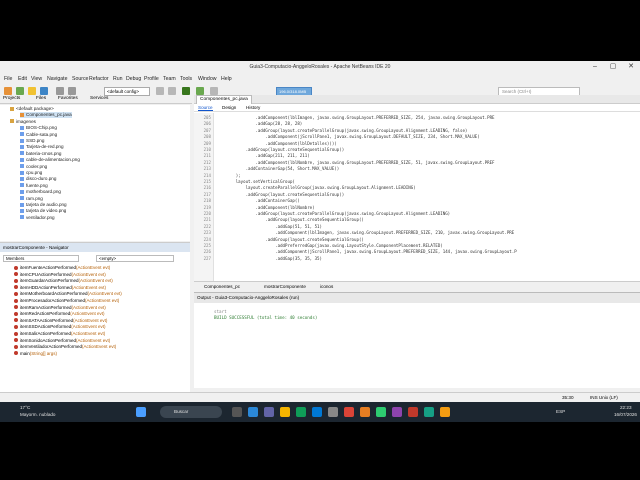 This screenshot has height=480, width=640. Describe the element at coordinates (349, 412) in the screenshot. I see `chrome-icon` at that location.